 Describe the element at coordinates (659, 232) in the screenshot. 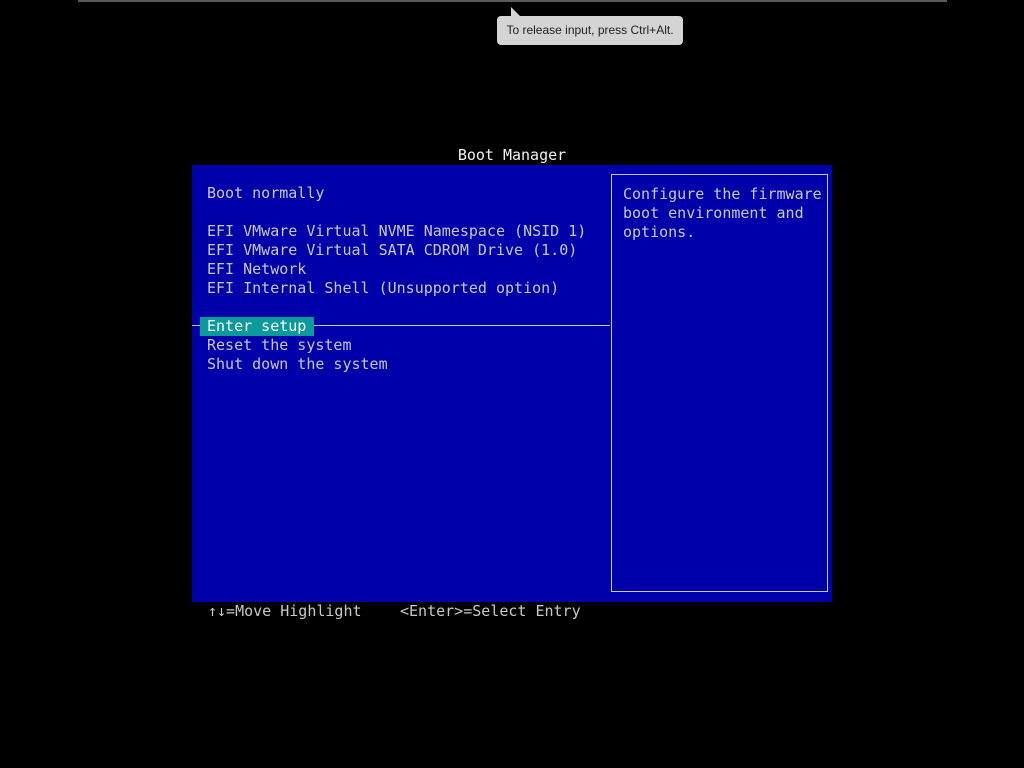

I see `help-line: options.` at that location.